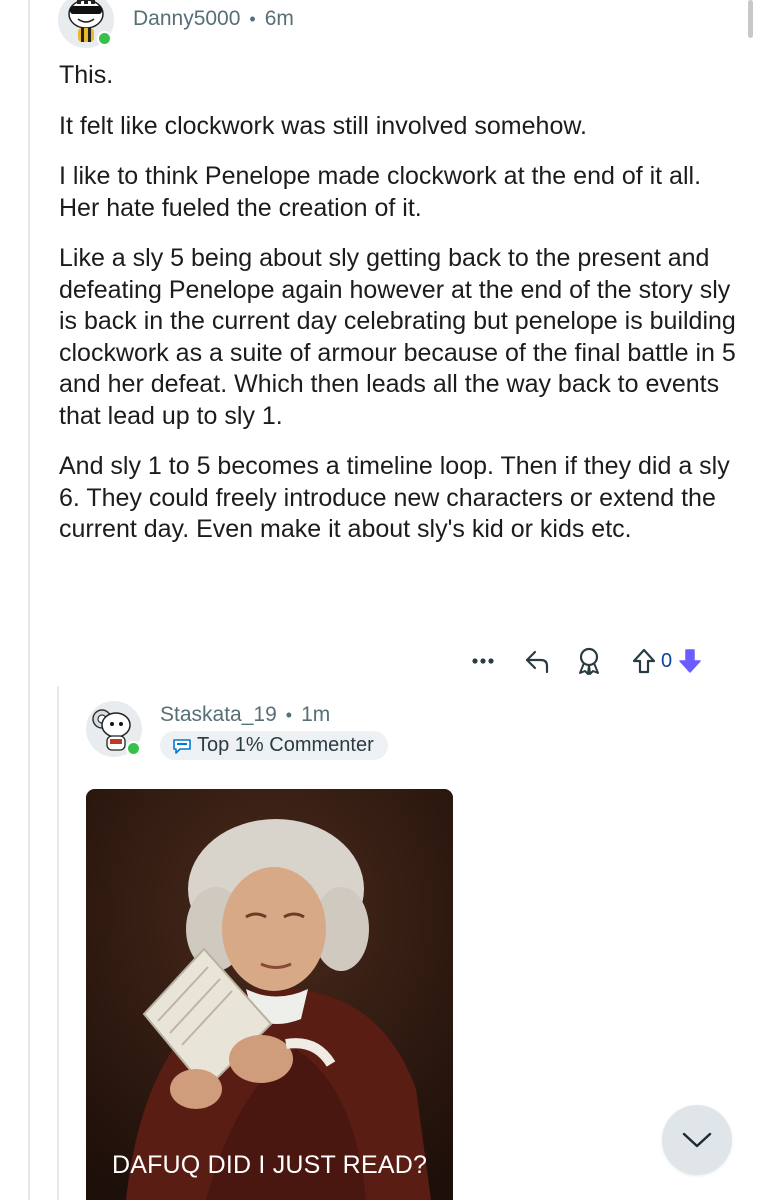 This screenshot has width=757, height=1200. What do you see at coordinates (279, 18) in the screenshot?
I see `timestamp: 6m` at bounding box center [279, 18].